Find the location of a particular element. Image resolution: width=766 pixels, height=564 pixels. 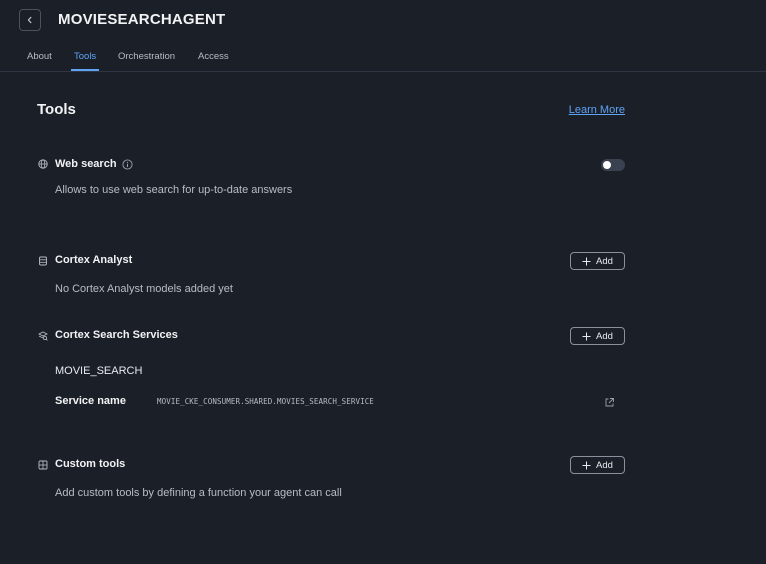

add-cortex-analyst-button: Add is located at coordinates (597, 261).